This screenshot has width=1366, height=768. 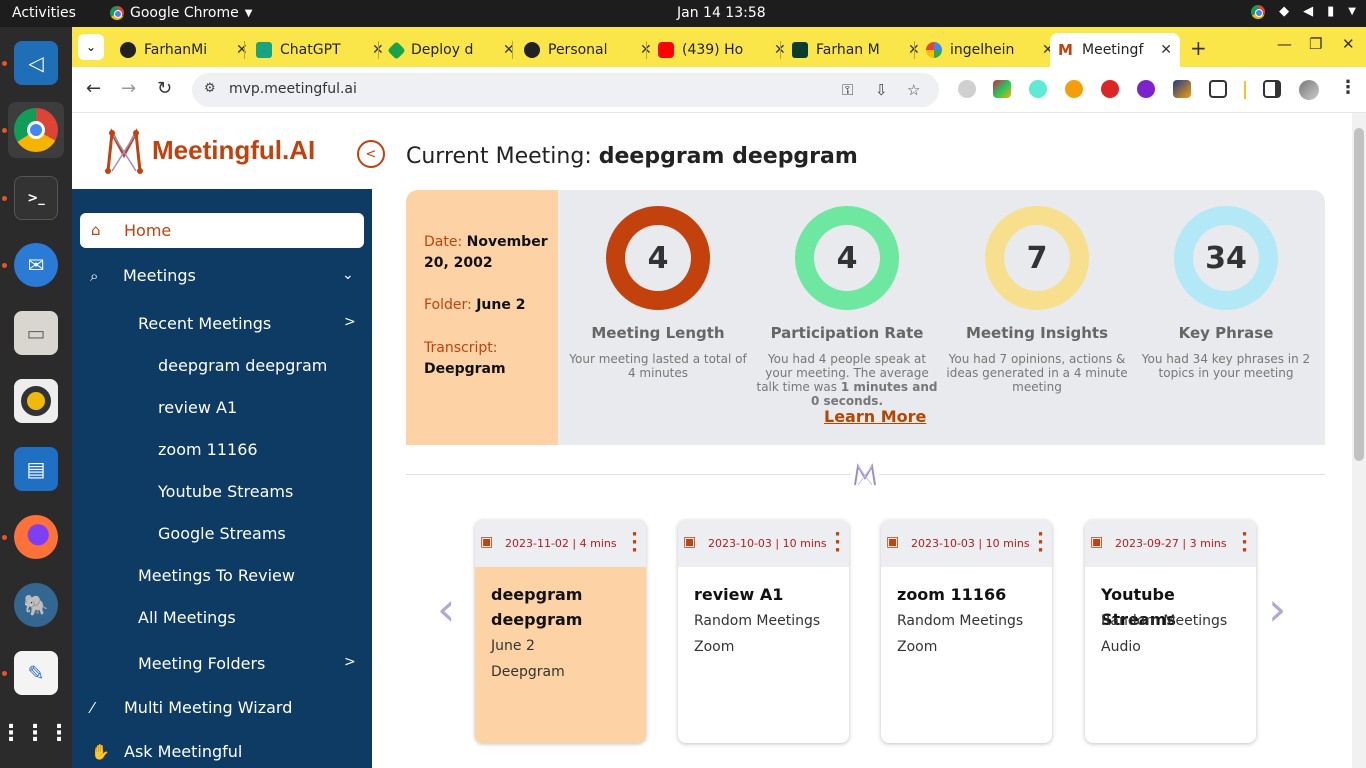 What do you see at coordinates (371, 154) in the screenshot?
I see `collapse-sidebar-button: <` at bounding box center [371, 154].